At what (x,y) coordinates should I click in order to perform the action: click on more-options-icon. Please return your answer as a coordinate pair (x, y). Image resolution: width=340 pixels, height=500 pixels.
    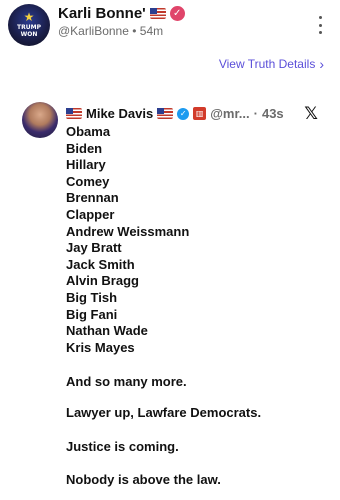
    Looking at the image, I should click on (320, 25).